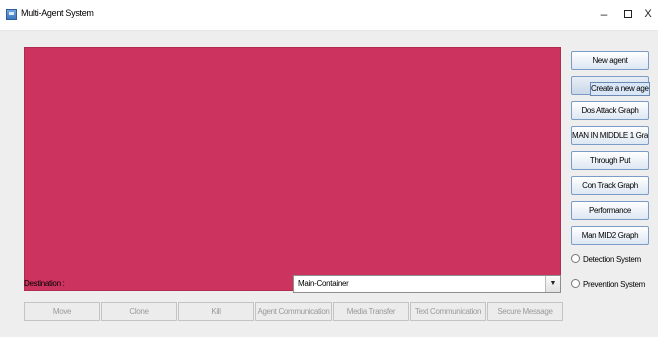 The image size is (658, 337). What do you see at coordinates (610, 235) in the screenshot?
I see `man-mid2-graph-button: Man MID2 Graph` at bounding box center [610, 235].